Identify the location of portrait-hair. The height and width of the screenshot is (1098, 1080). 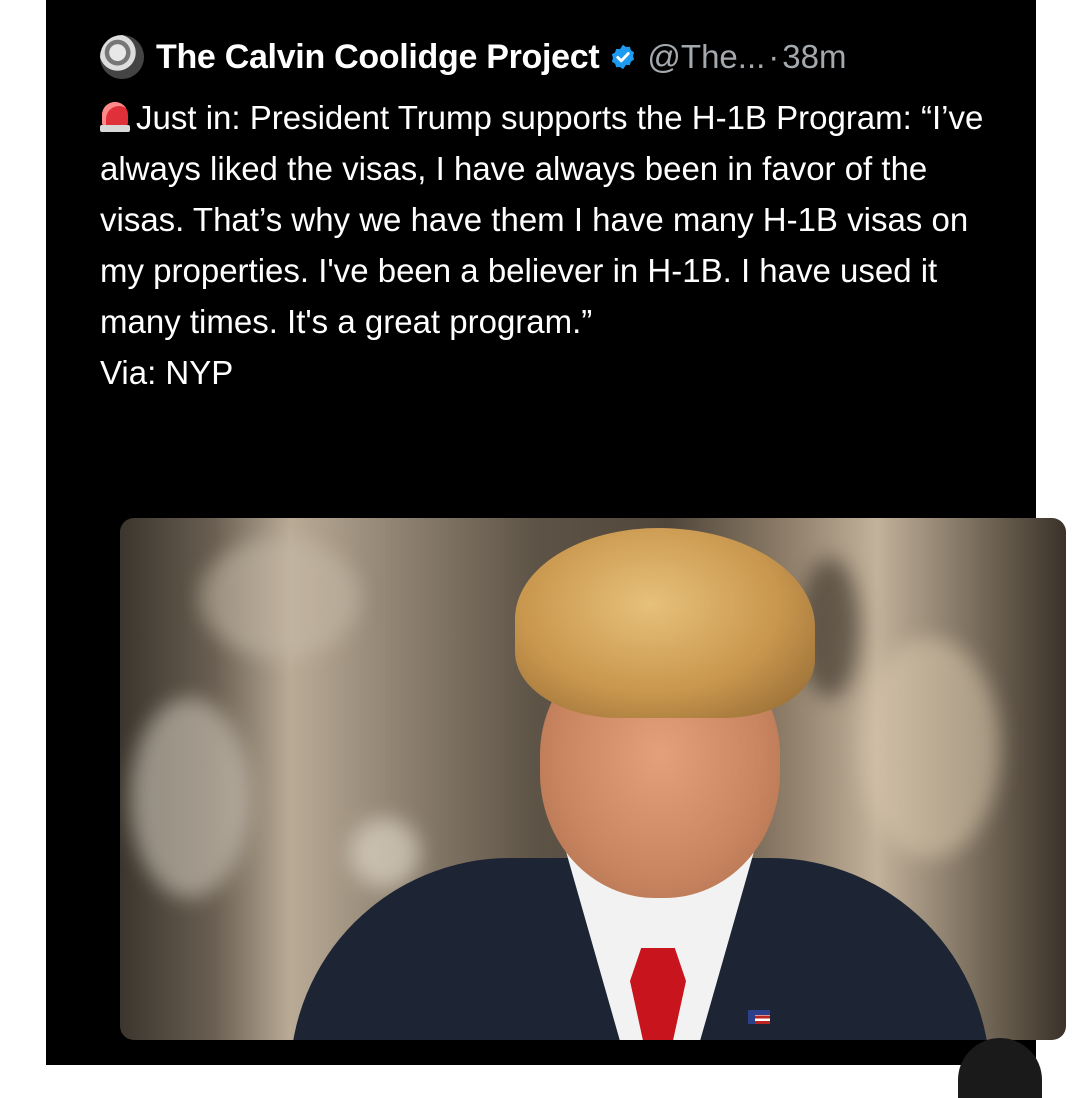
(665, 623).